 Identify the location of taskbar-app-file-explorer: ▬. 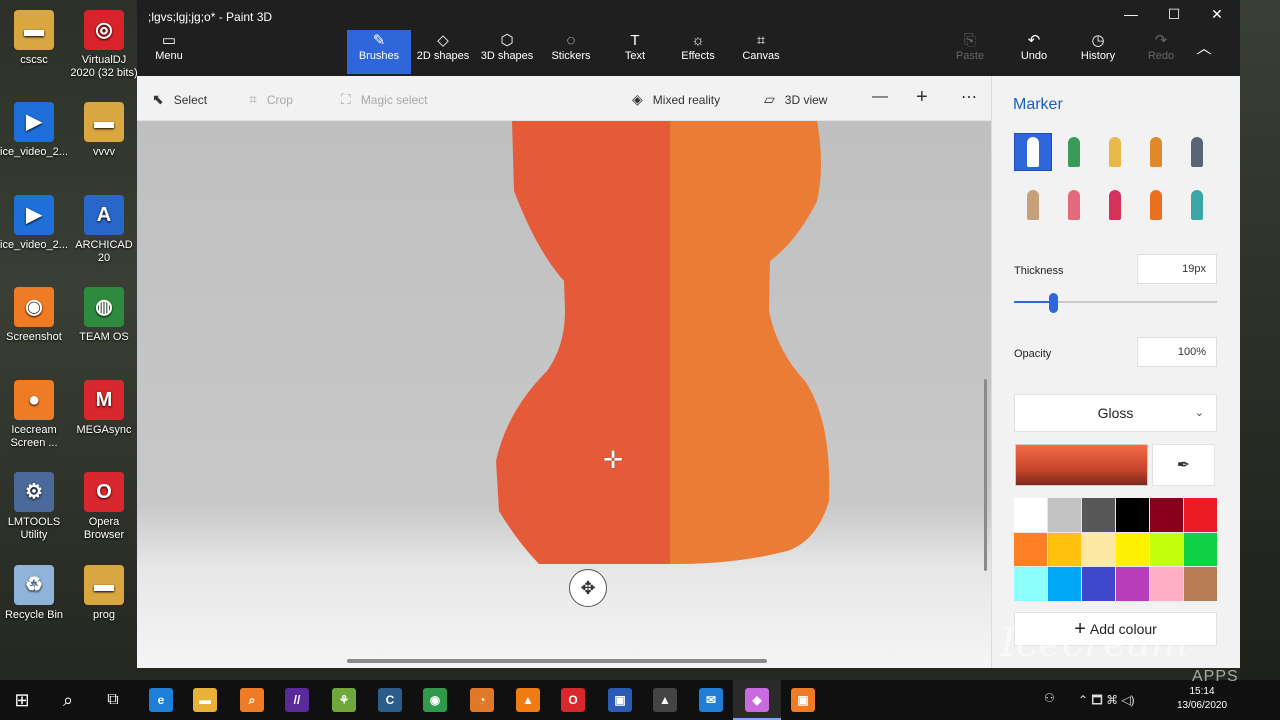
(205, 700).